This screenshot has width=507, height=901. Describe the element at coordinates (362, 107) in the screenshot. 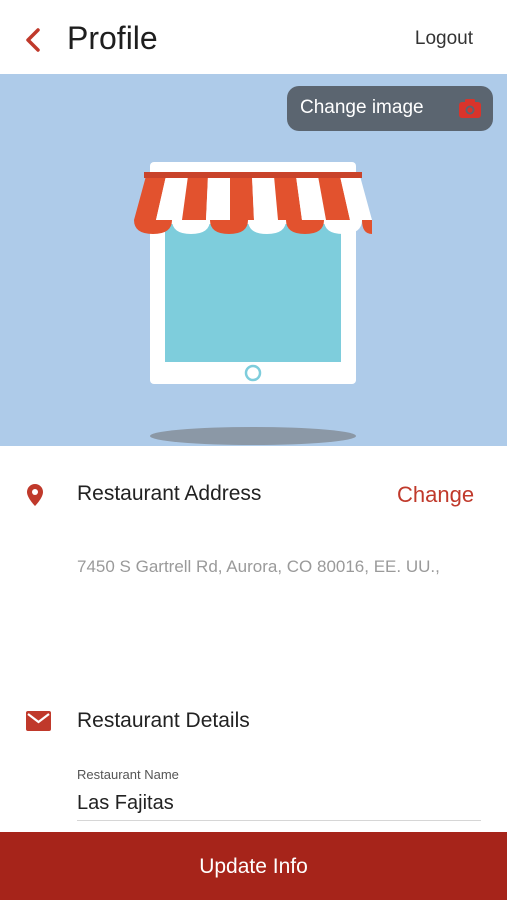

I see `change-image-label: Change image` at that location.